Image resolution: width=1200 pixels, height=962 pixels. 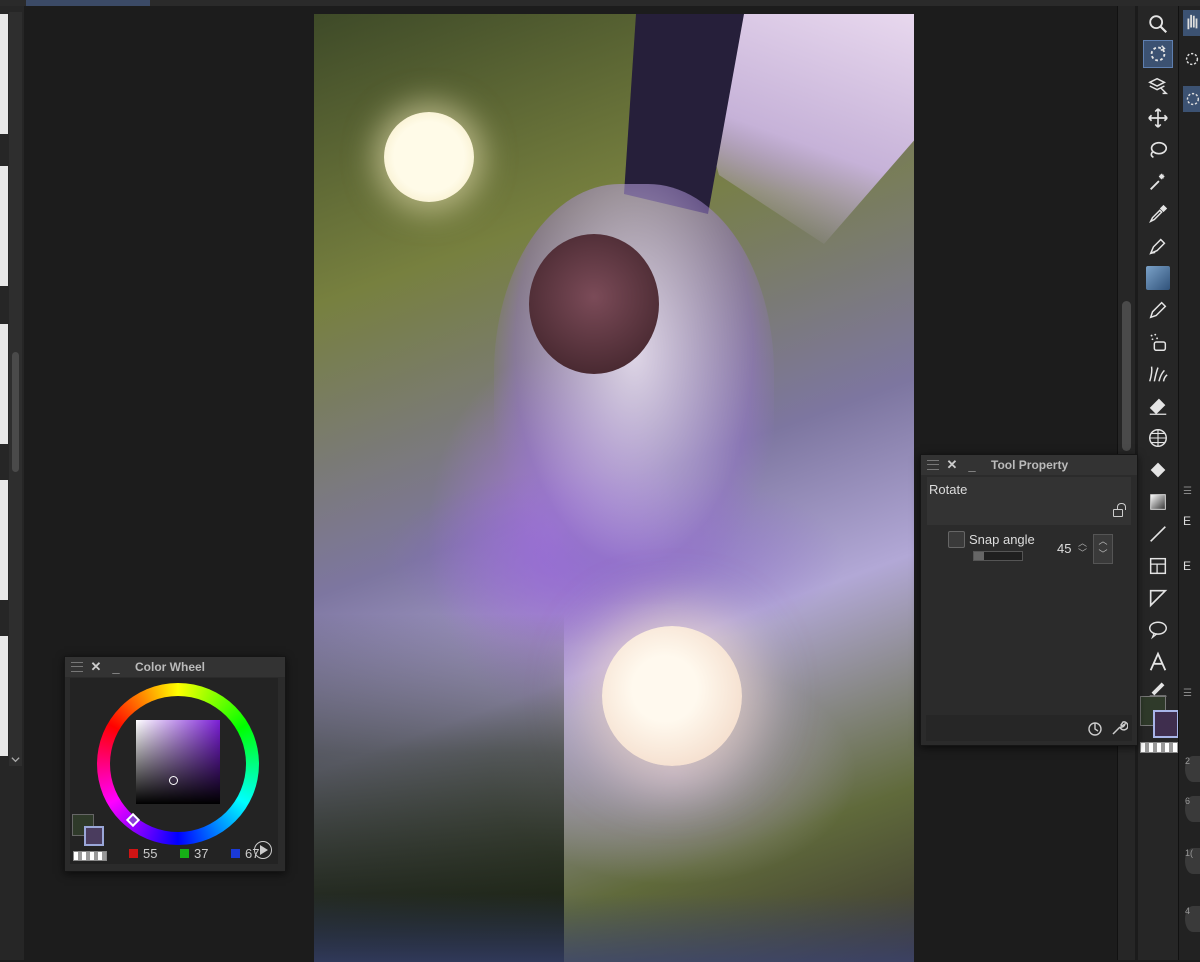 What do you see at coordinates (1158, 598) in the screenshot?
I see `ruler-icon` at bounding box center [1158, 598].